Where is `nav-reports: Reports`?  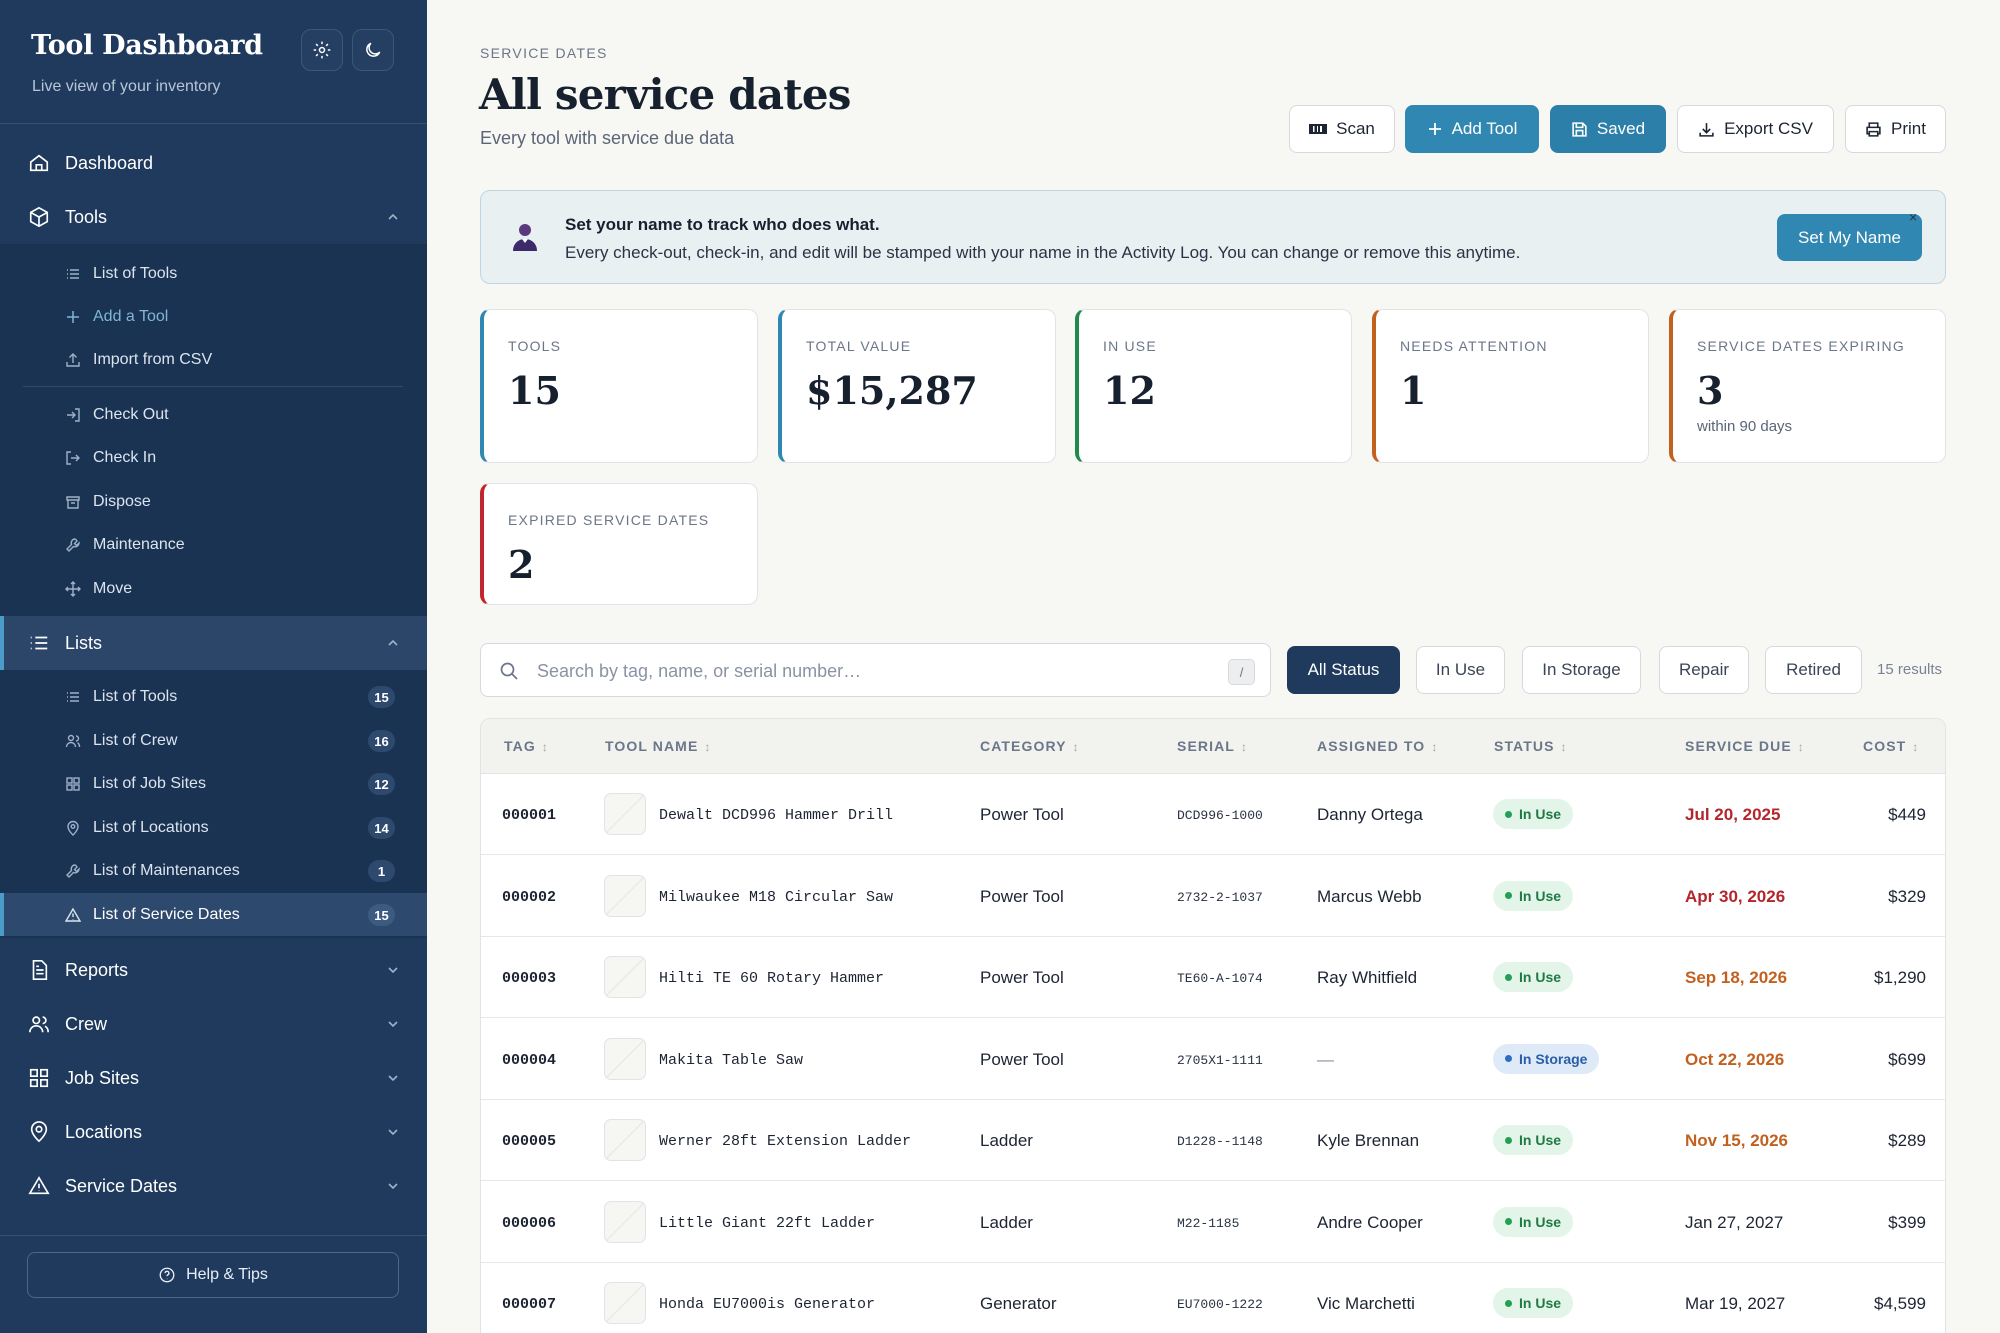 nav-reports: Reports is located at coordinates (213, 970).